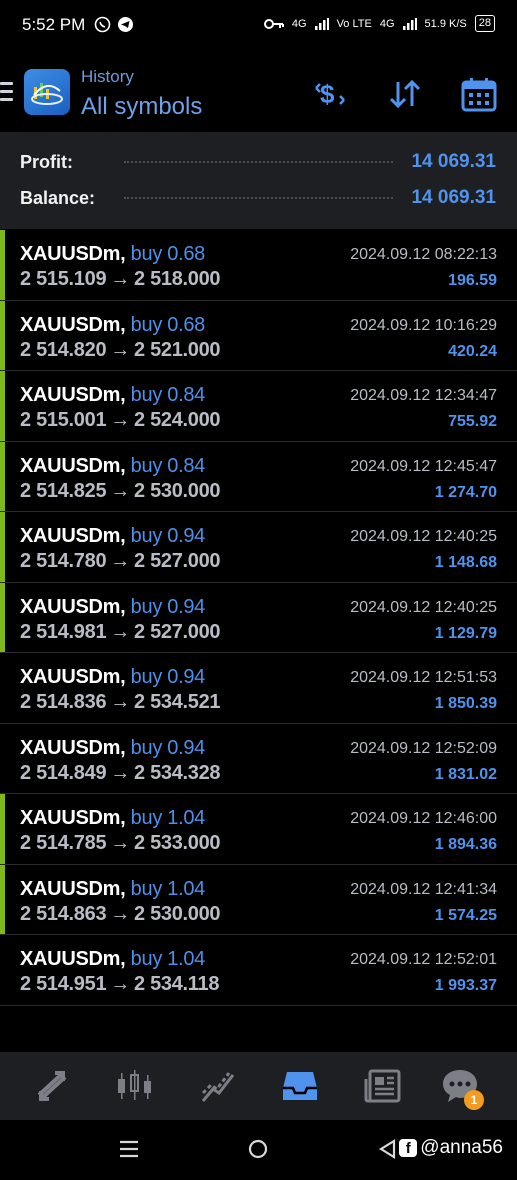  What do you see at coordinates (6, 92) in the screenshot?
I see `menu-icon` at bounding box center [6, 92].